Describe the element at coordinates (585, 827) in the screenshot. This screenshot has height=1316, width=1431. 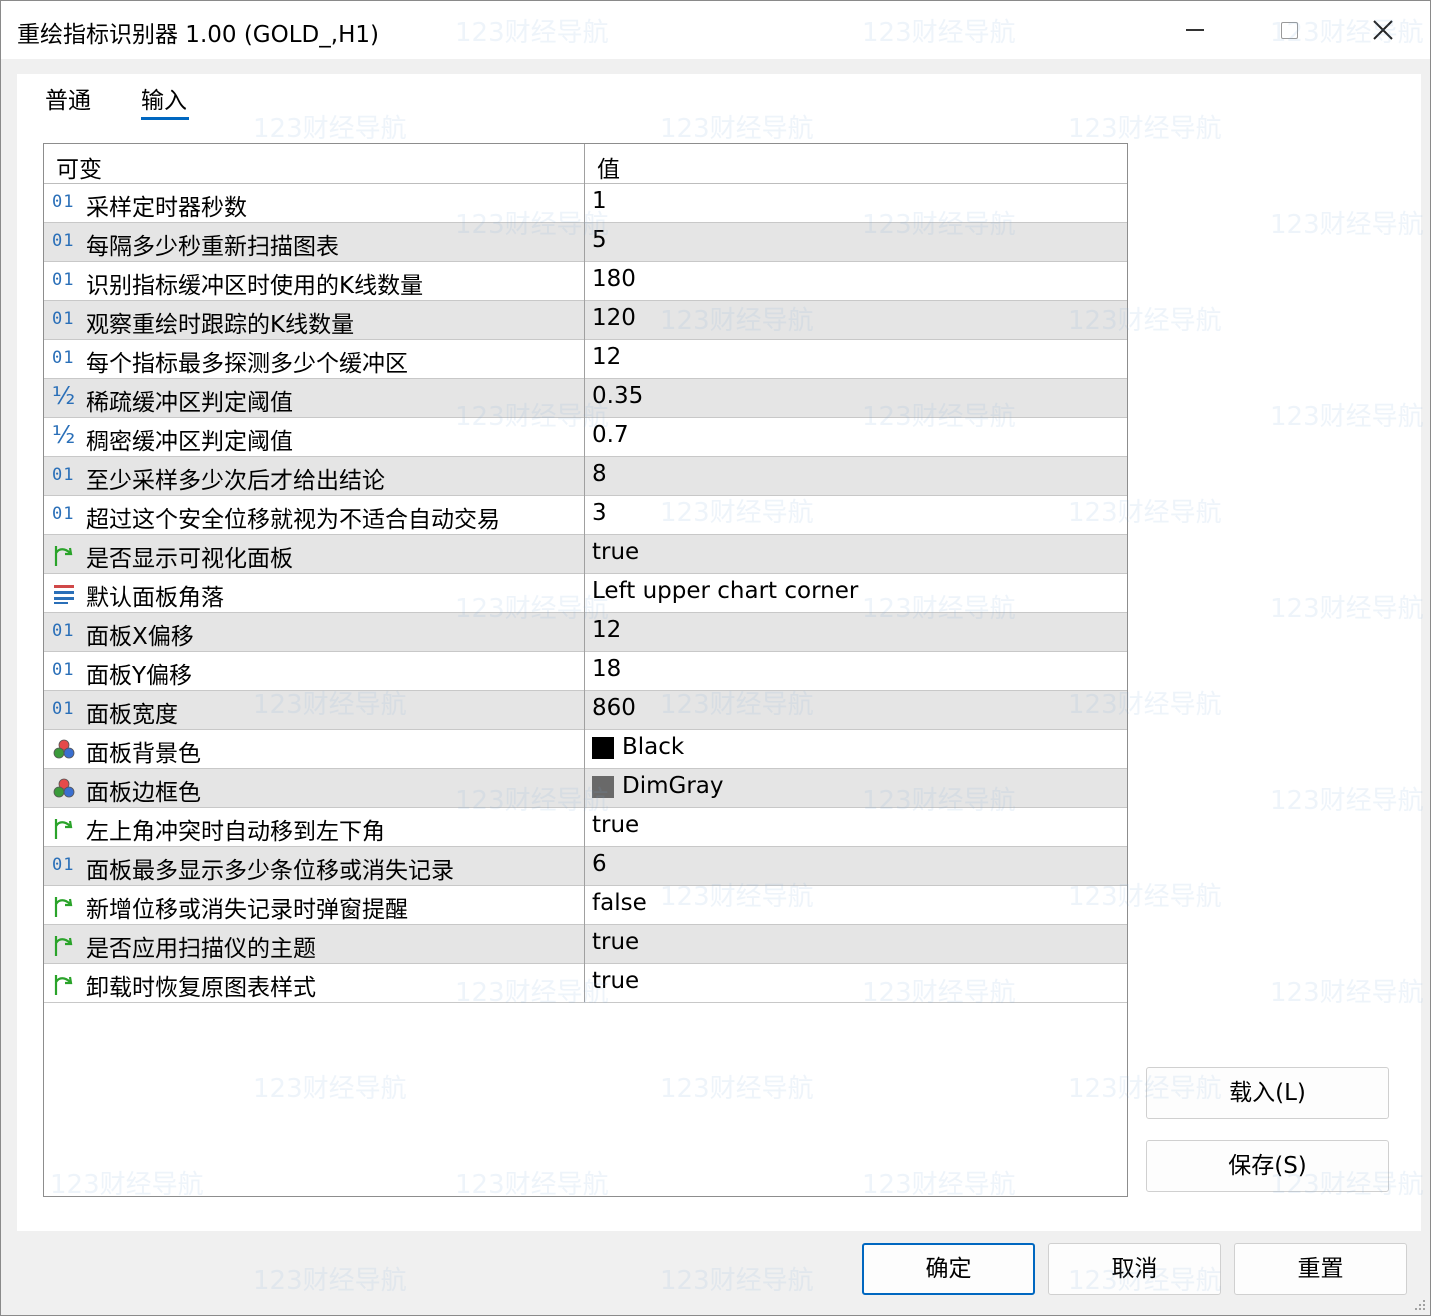
I see `table-row: 左上角冲突时自动移到左下角 true` at that location.